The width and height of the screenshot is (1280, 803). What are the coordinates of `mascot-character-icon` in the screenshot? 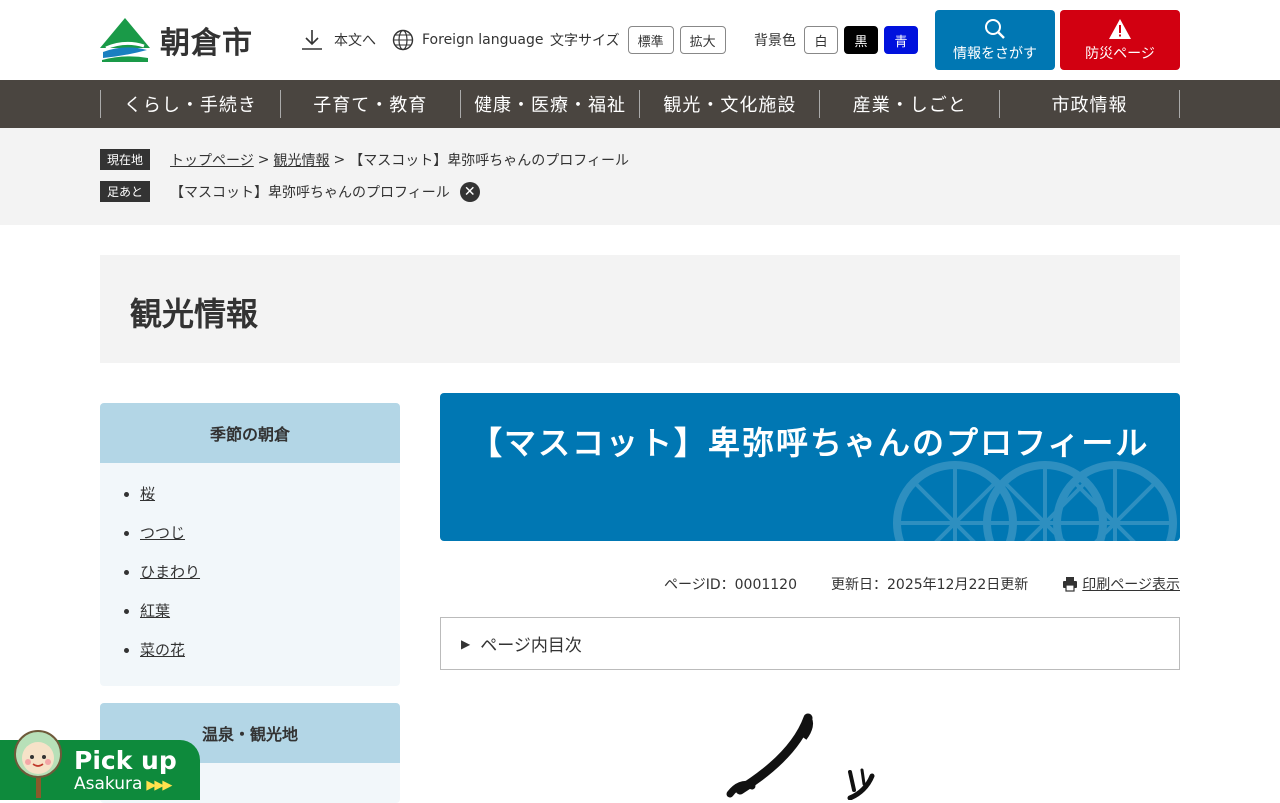 It's located at (38, 764).